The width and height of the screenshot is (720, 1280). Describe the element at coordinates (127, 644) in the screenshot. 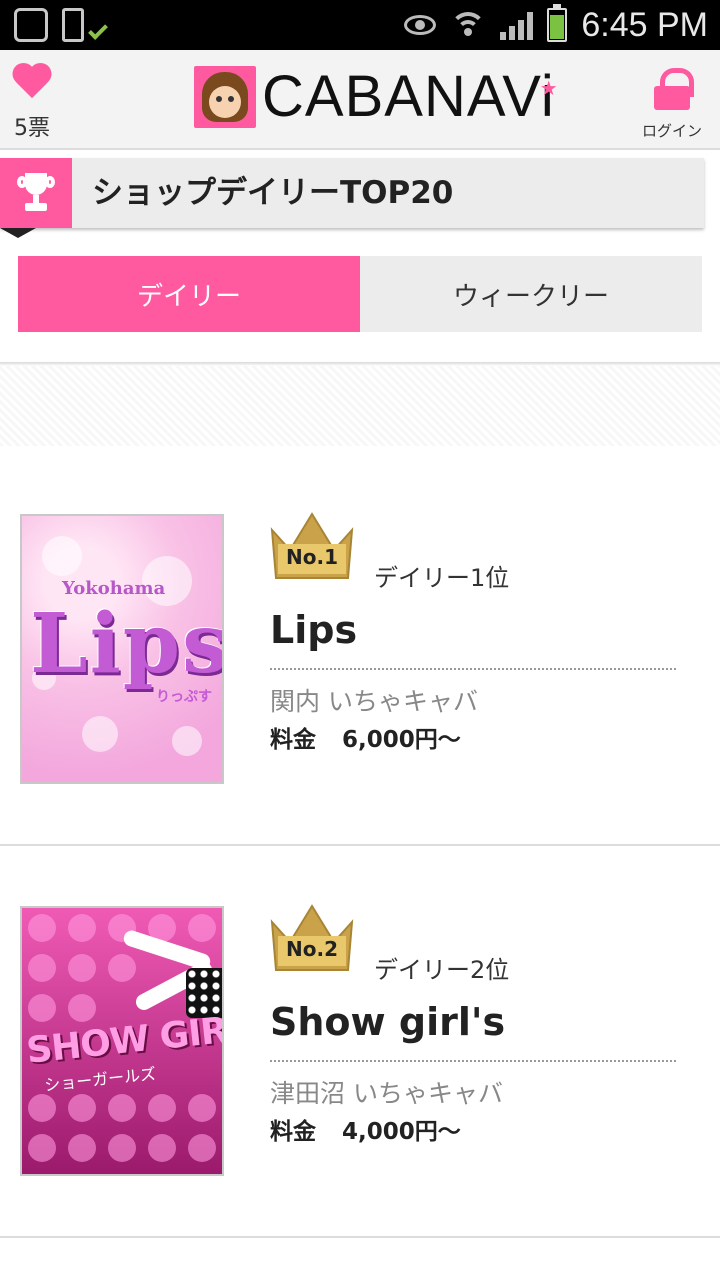

I see `thumb-logo-text: Lips` at that location.